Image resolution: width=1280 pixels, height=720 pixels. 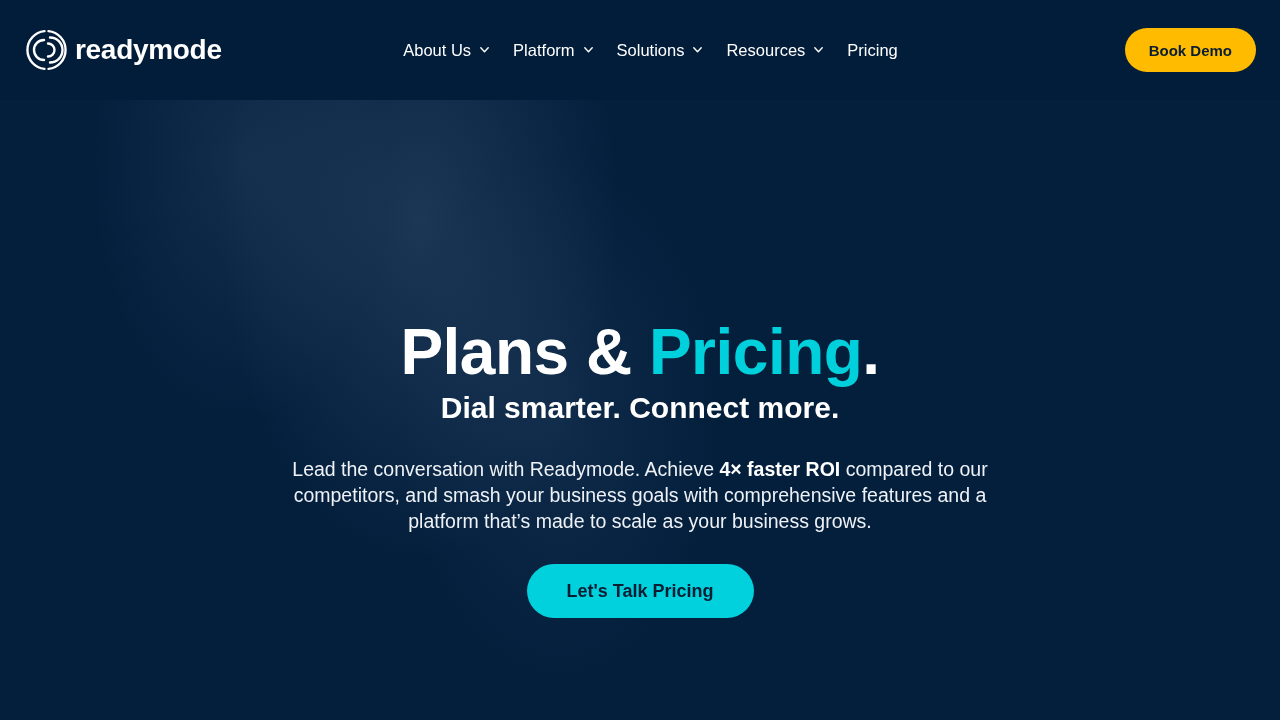 What do you see at coordinates (640, 408) in the screenshot?
I see `hero-subtitle: Dial smarter. Connect more.` at bounding box center [640, 408].